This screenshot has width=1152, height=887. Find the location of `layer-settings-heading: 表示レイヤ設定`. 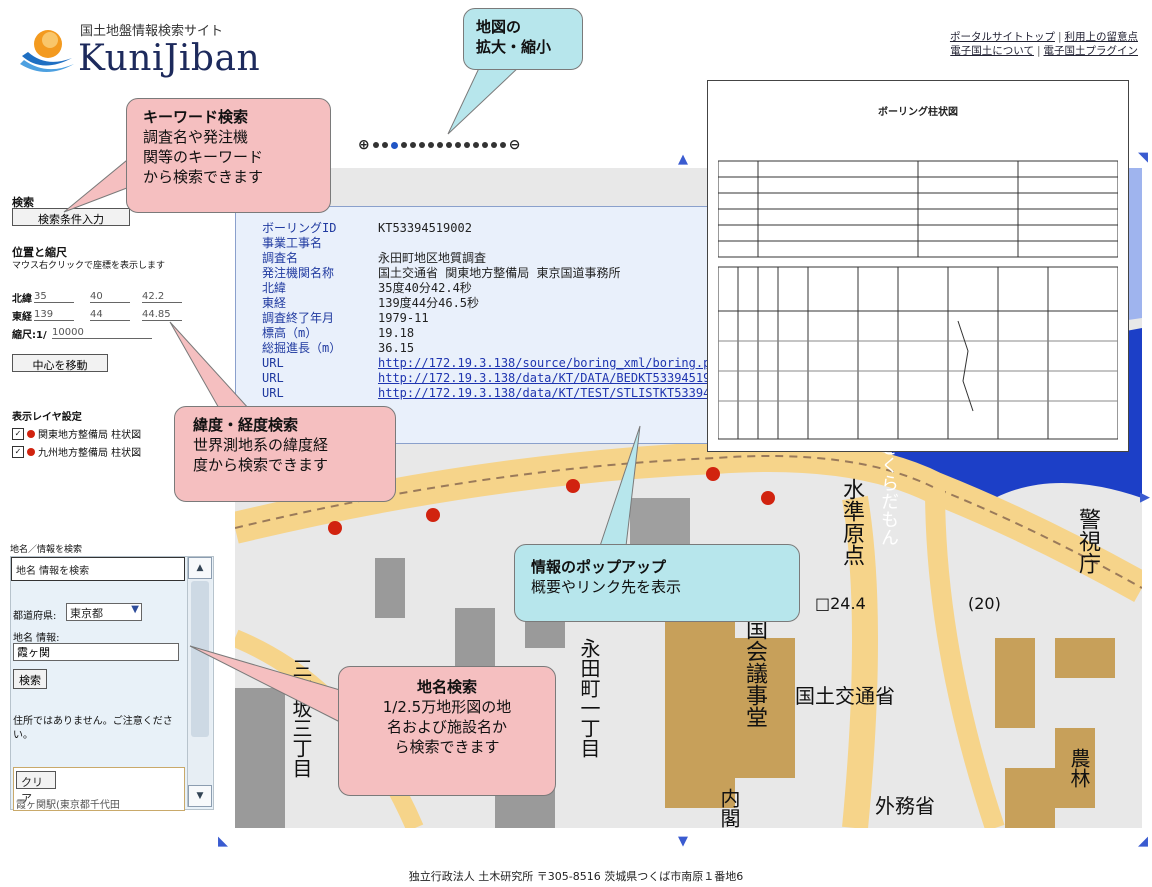

layer-settings-heading: 表示レイヤ設定 is located at coordinates (47, 417).